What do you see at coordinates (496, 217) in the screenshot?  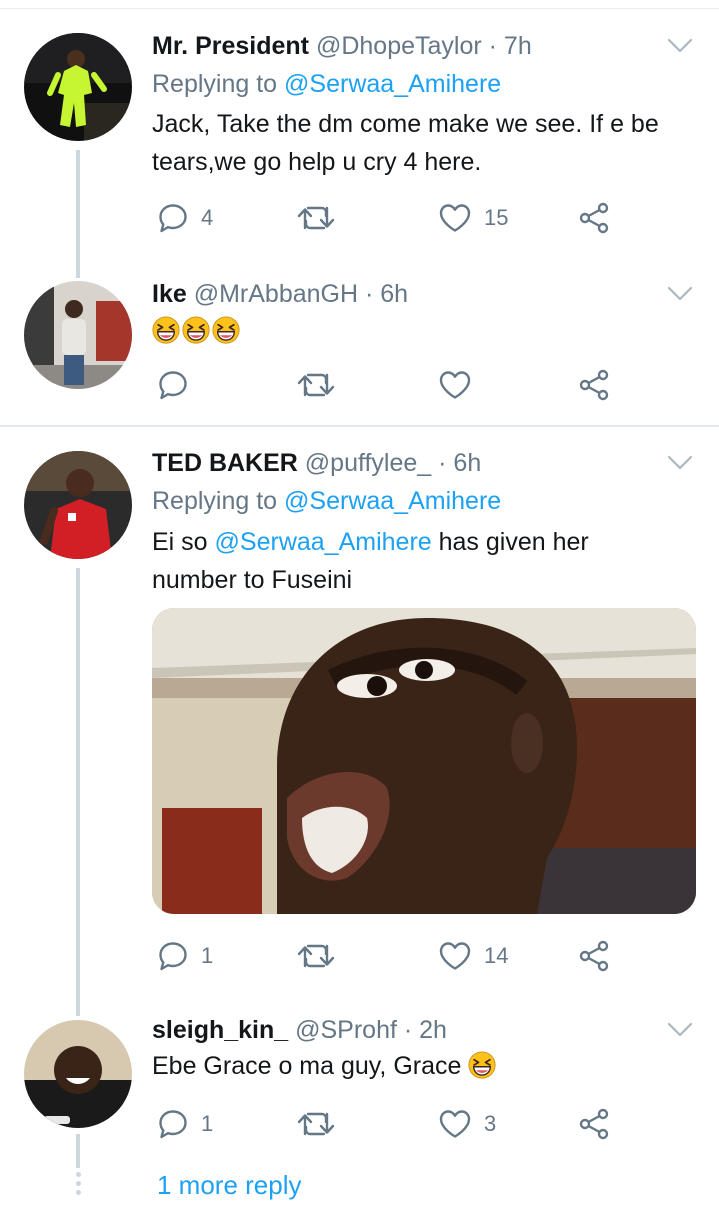 I see `like-count: 15` at bounding box center [496, 217].